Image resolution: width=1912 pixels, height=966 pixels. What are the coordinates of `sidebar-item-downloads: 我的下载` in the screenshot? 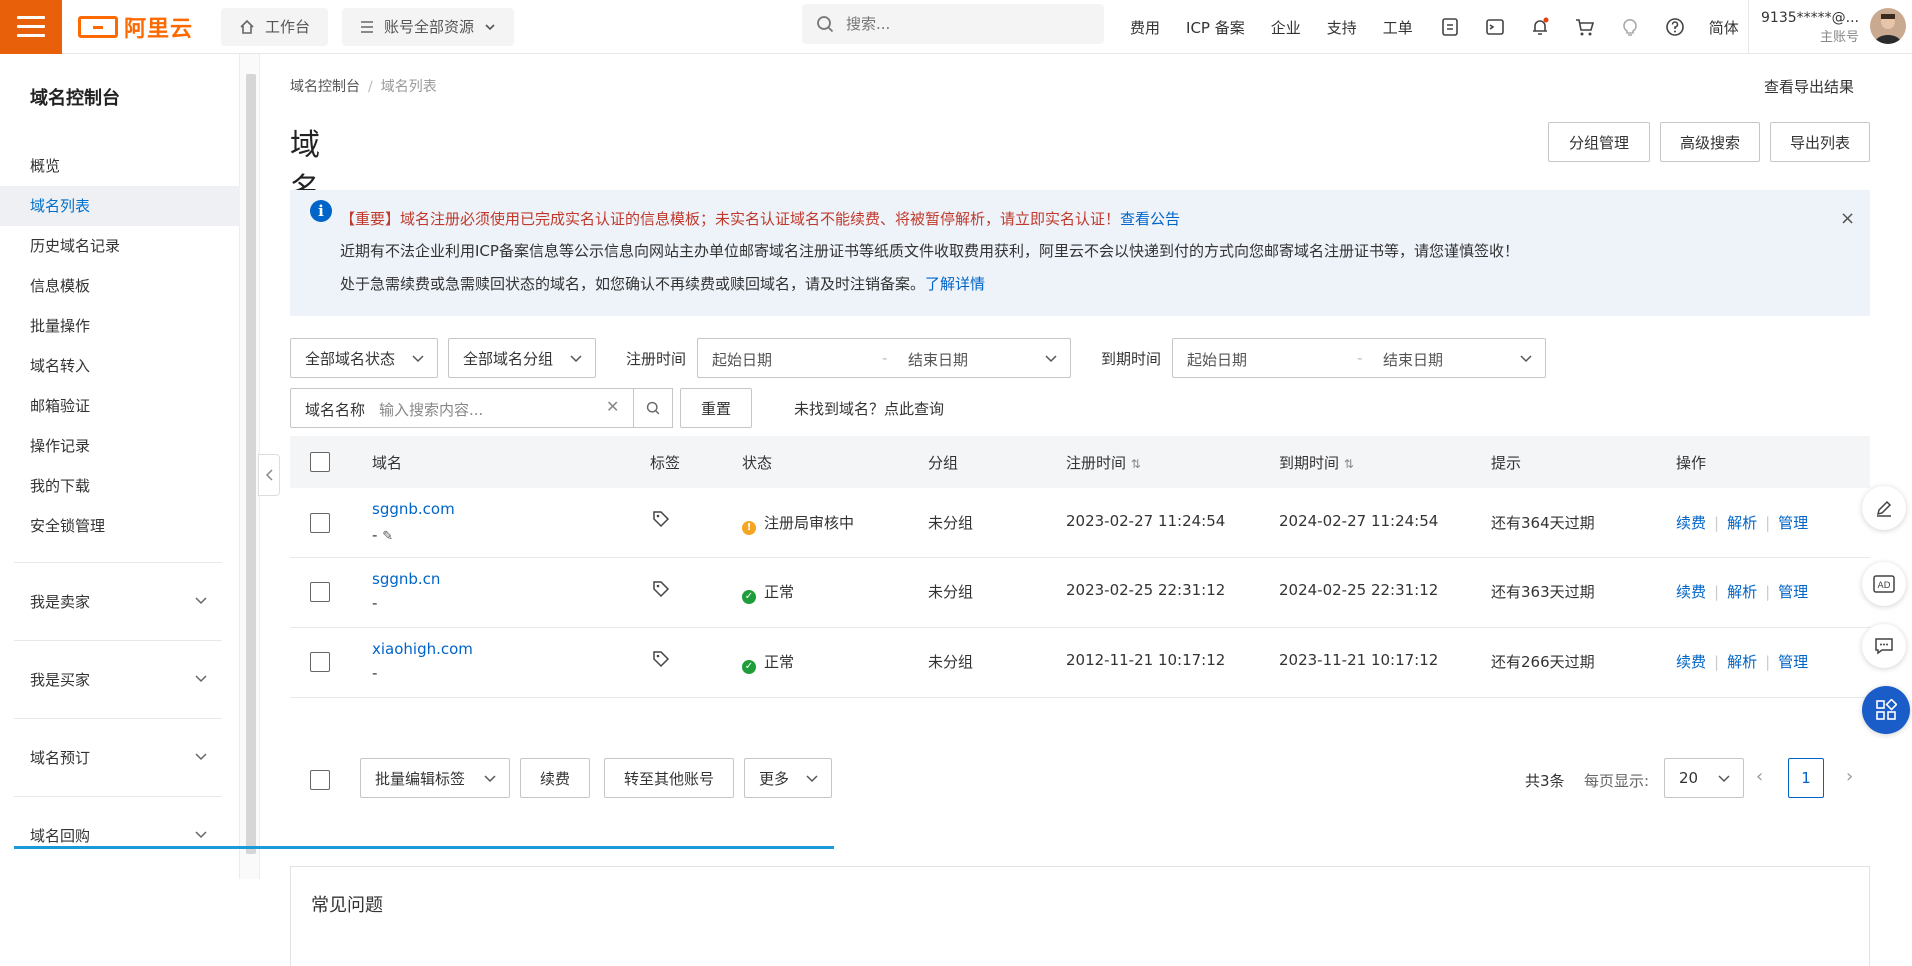 It's located at (120, 486).